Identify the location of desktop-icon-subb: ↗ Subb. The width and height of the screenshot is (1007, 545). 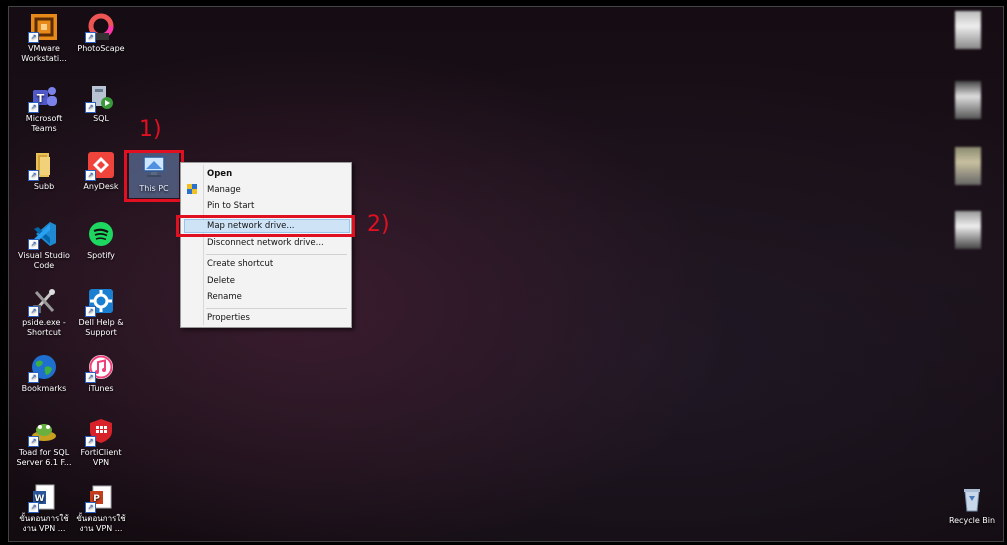
(44, 171).